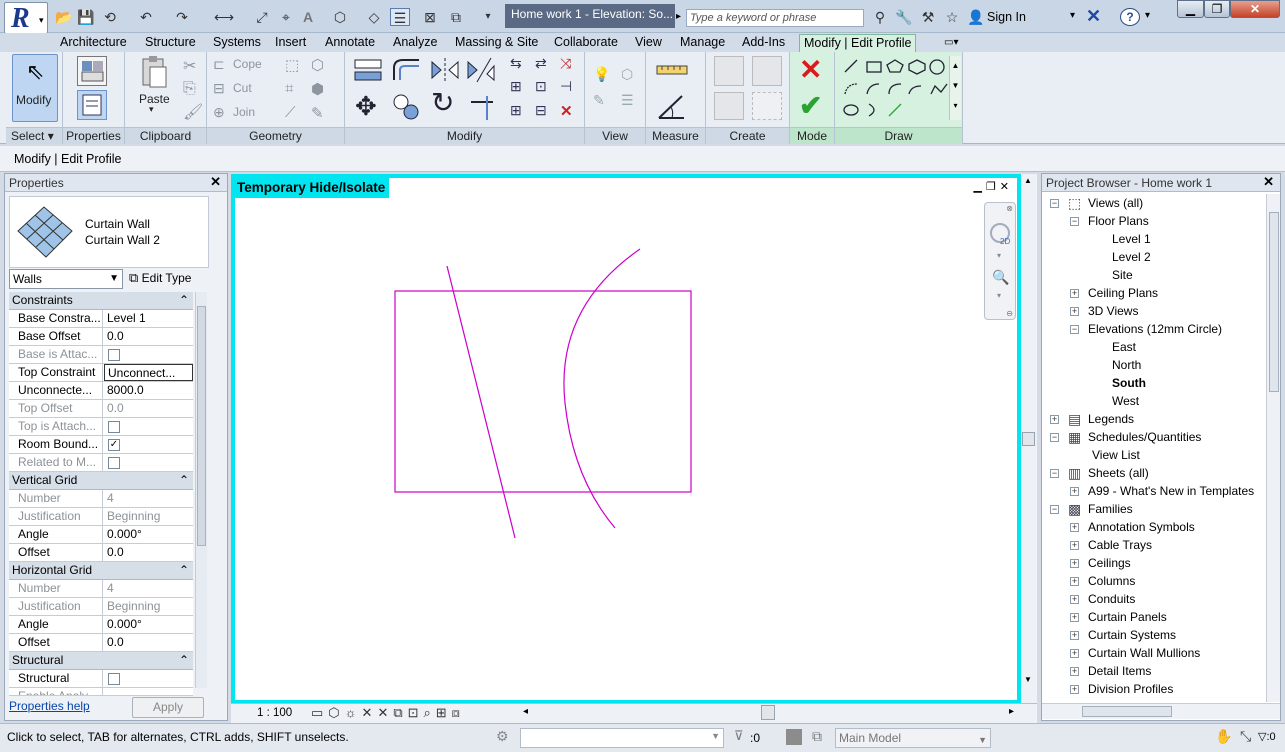 The height and width of the screenshot is (752, 1285). What do you see at coordinates (858, 43) in the screenshot?
I see `tab-modify-edit-profile: Modify | Edit Profile` at bounding box center [858, 43].